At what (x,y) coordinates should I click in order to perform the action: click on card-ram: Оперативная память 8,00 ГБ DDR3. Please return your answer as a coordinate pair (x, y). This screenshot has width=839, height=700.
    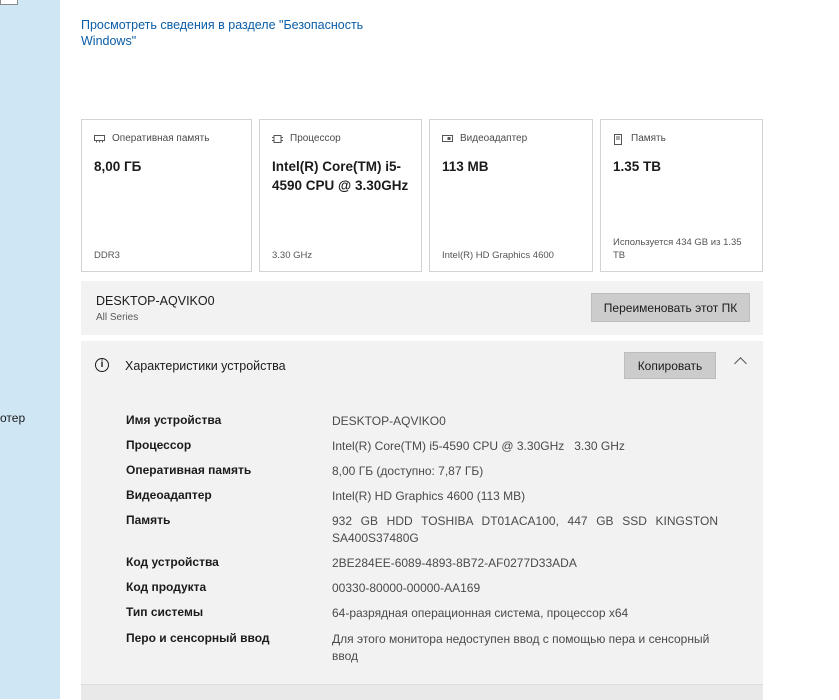
    Looking at the image, I should click on (166, 195).